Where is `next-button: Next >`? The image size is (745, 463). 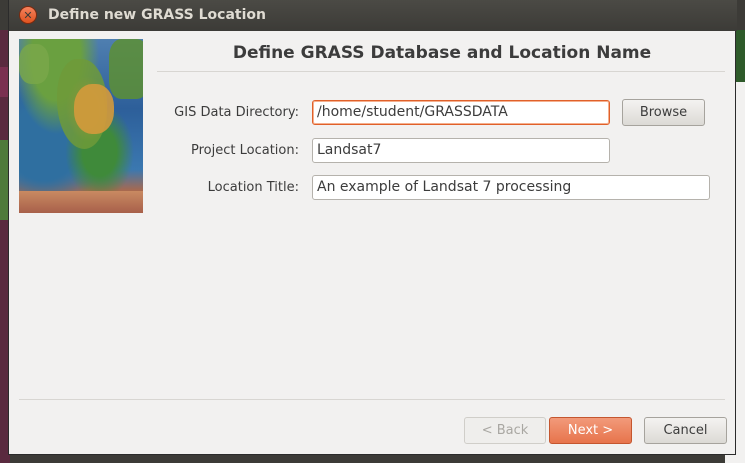 next-button: Next > is located at coordinates (590, 430).